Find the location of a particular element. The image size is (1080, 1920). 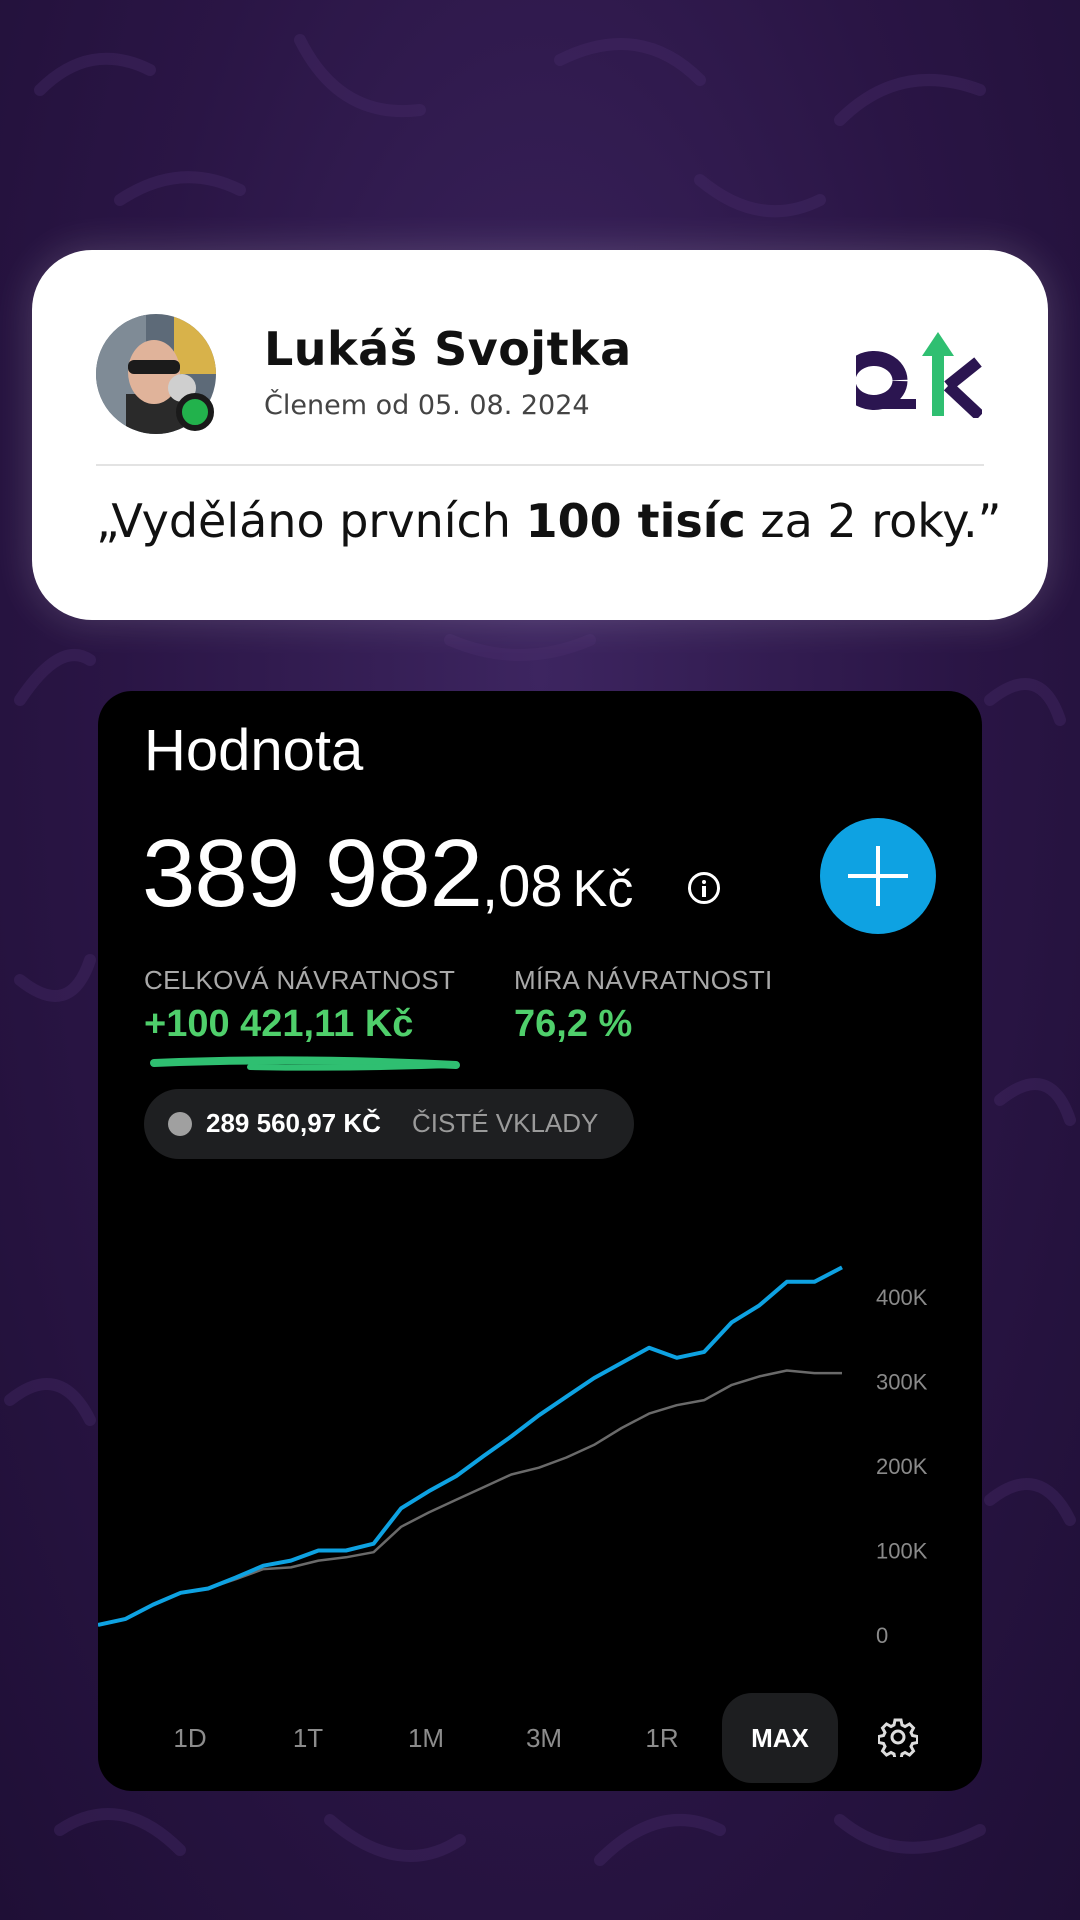

quote-highlight: 100 tisíc is located at coordinates (635, 521).